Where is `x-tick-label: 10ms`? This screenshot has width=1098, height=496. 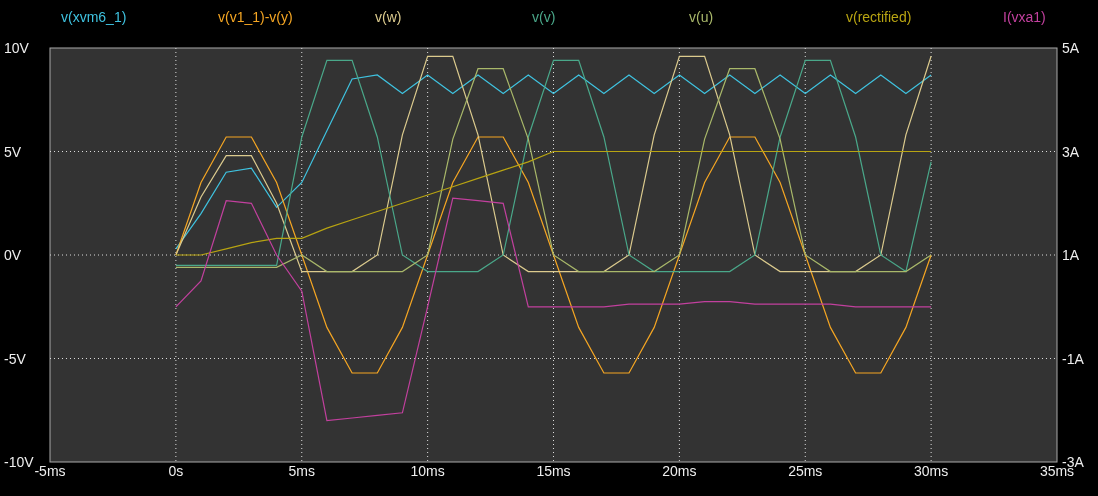
x-tick-label: 10ms is located at coordinates (427, 471).